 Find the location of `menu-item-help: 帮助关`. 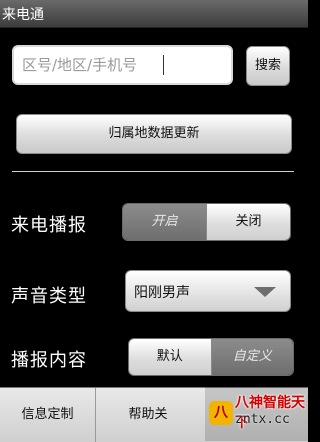

menu-item-help: 帮助关 is located at coordinates (148, 415).